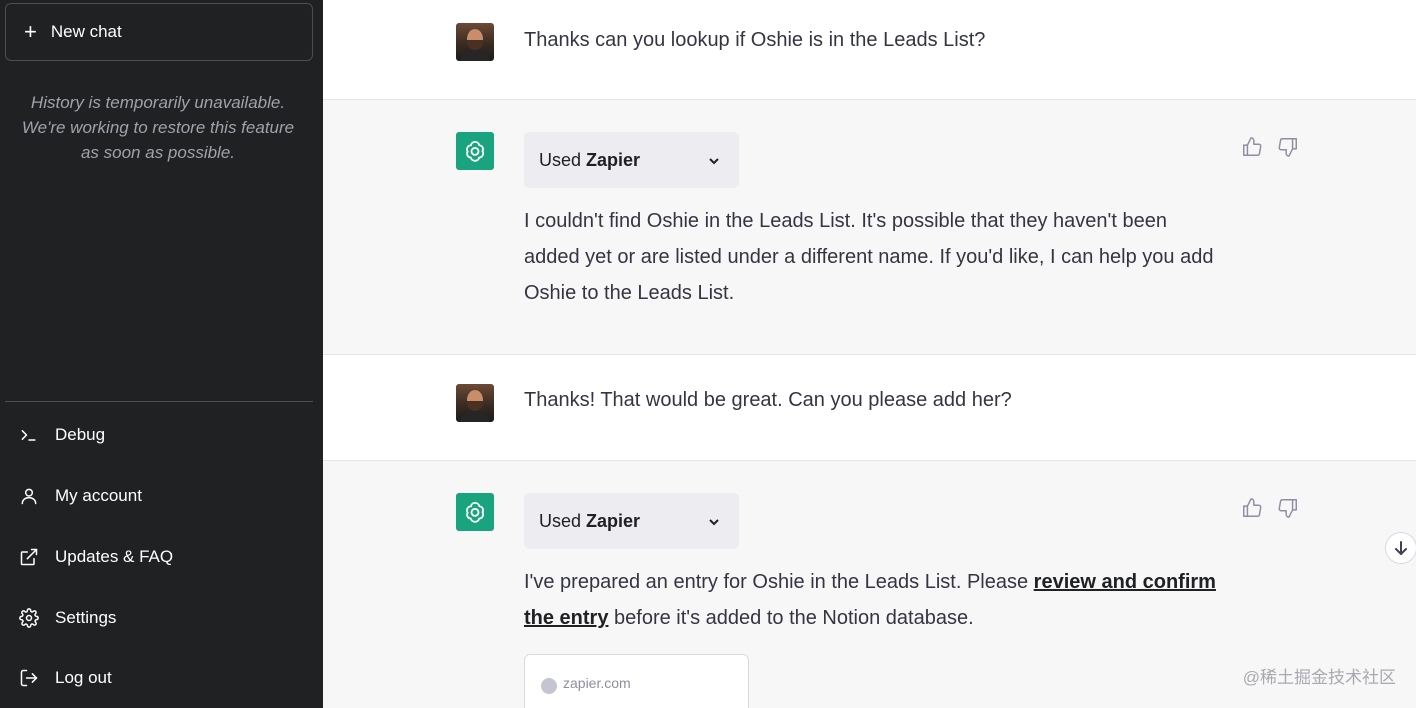  Describe the element at coordinates (159, 496) in the screenshot. I see `sidebar-item-my-account: My account` at that location.